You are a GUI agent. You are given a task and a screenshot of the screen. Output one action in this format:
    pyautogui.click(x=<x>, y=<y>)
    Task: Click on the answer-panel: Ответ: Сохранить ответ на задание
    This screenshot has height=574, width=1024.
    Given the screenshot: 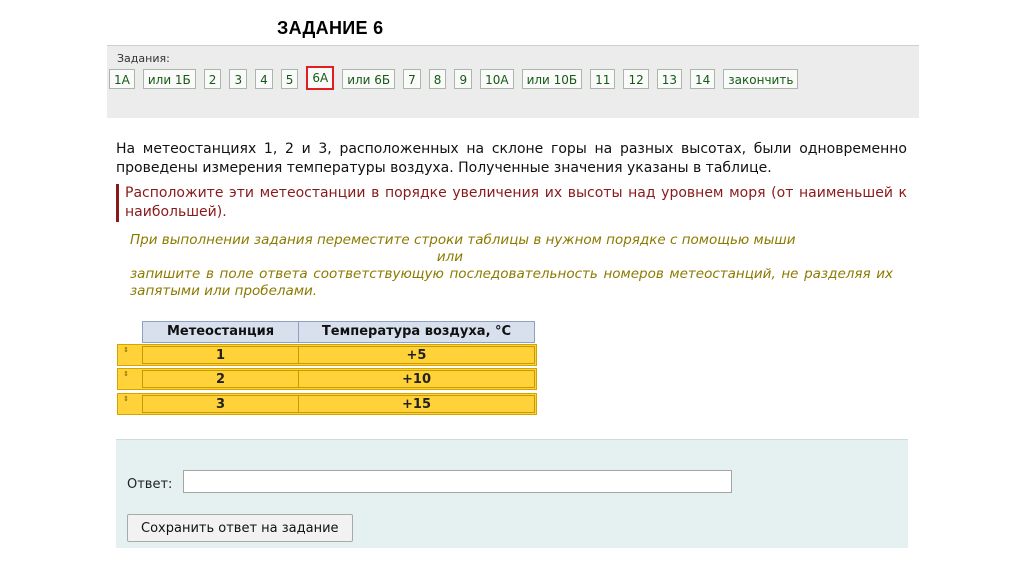 What is the action you would take?
    pyautogui.click(x=512, y=493)
    